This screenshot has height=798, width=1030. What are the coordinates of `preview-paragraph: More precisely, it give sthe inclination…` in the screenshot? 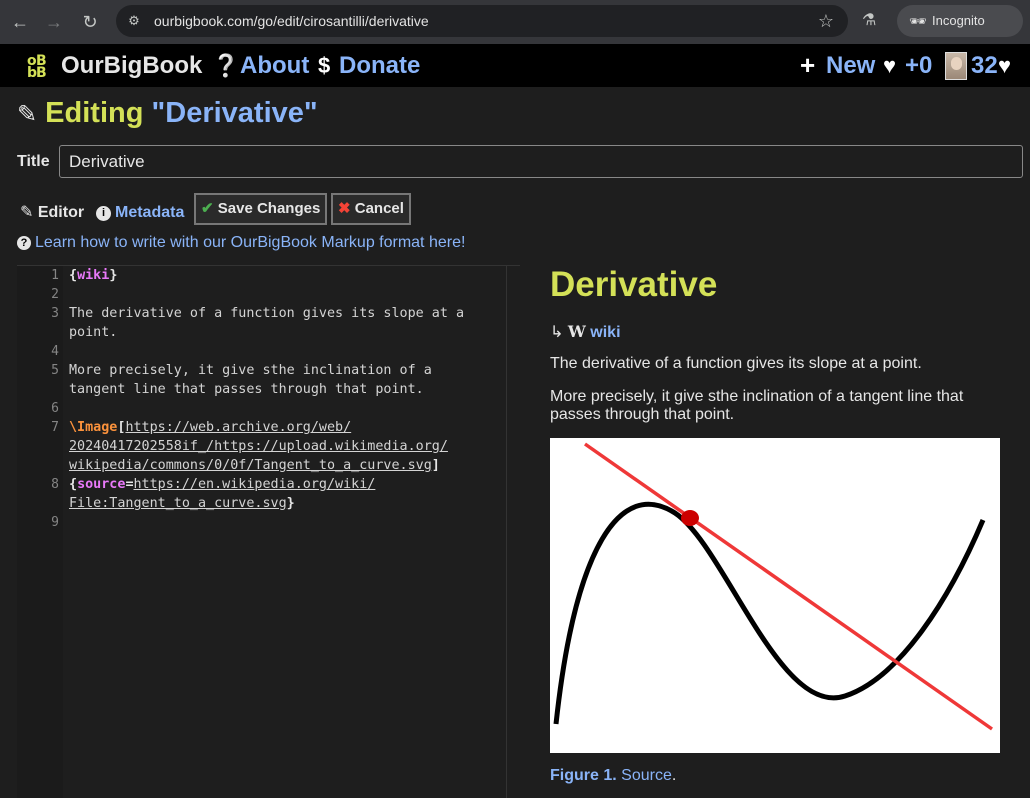 It's located at (757, 405).